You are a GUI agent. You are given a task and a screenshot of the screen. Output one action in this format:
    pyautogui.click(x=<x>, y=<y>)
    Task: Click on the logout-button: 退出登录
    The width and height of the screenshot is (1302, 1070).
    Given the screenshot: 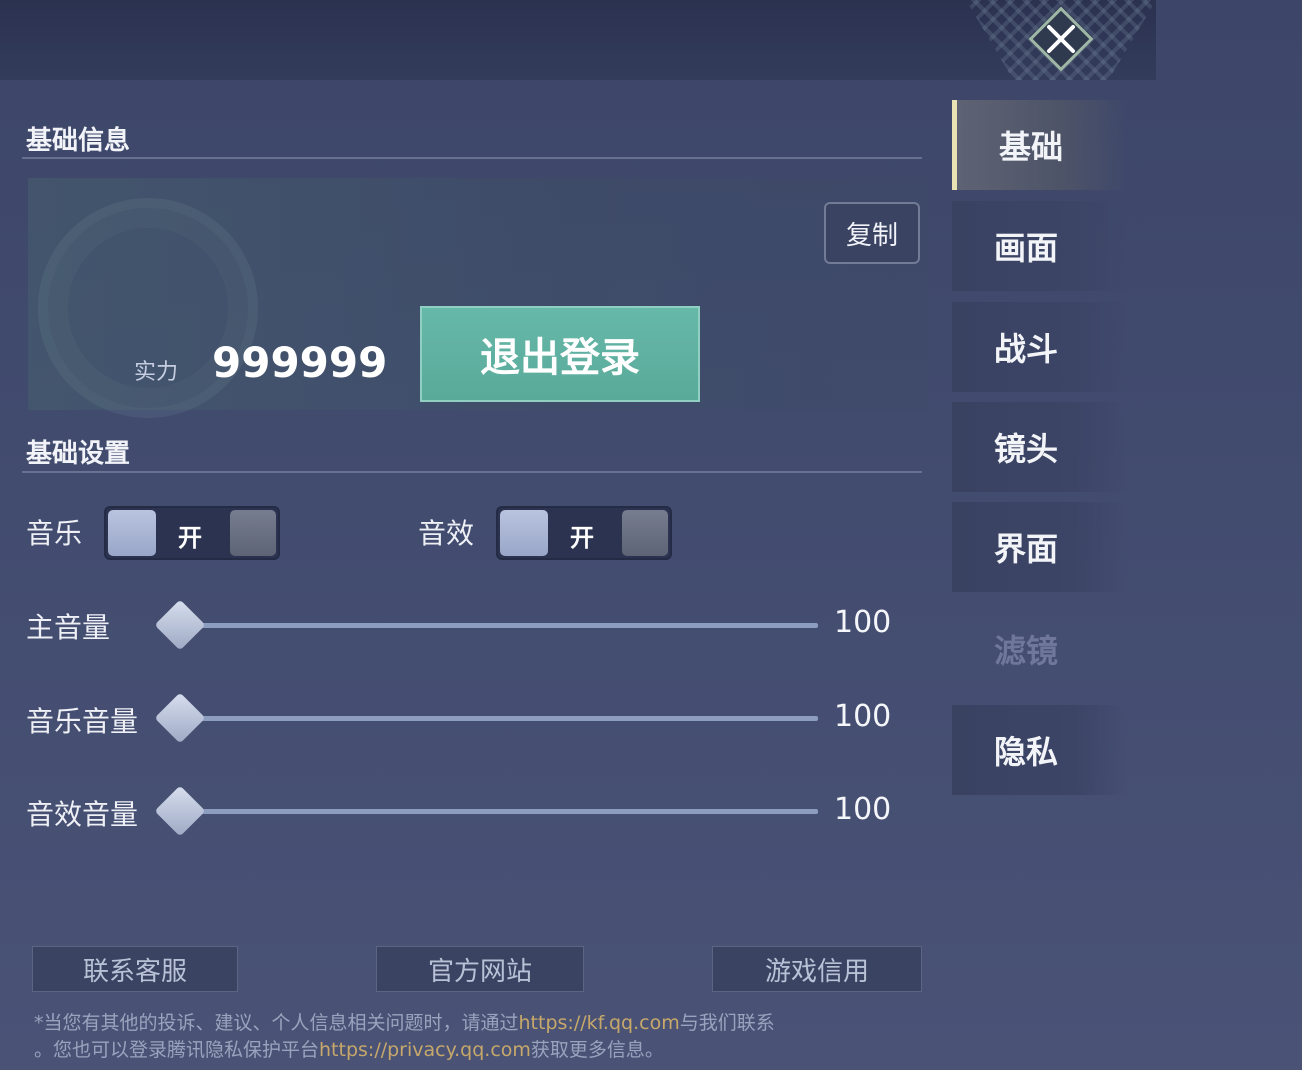 What is the action you would take?
    pyautogui.click(x=560, y=354)
    